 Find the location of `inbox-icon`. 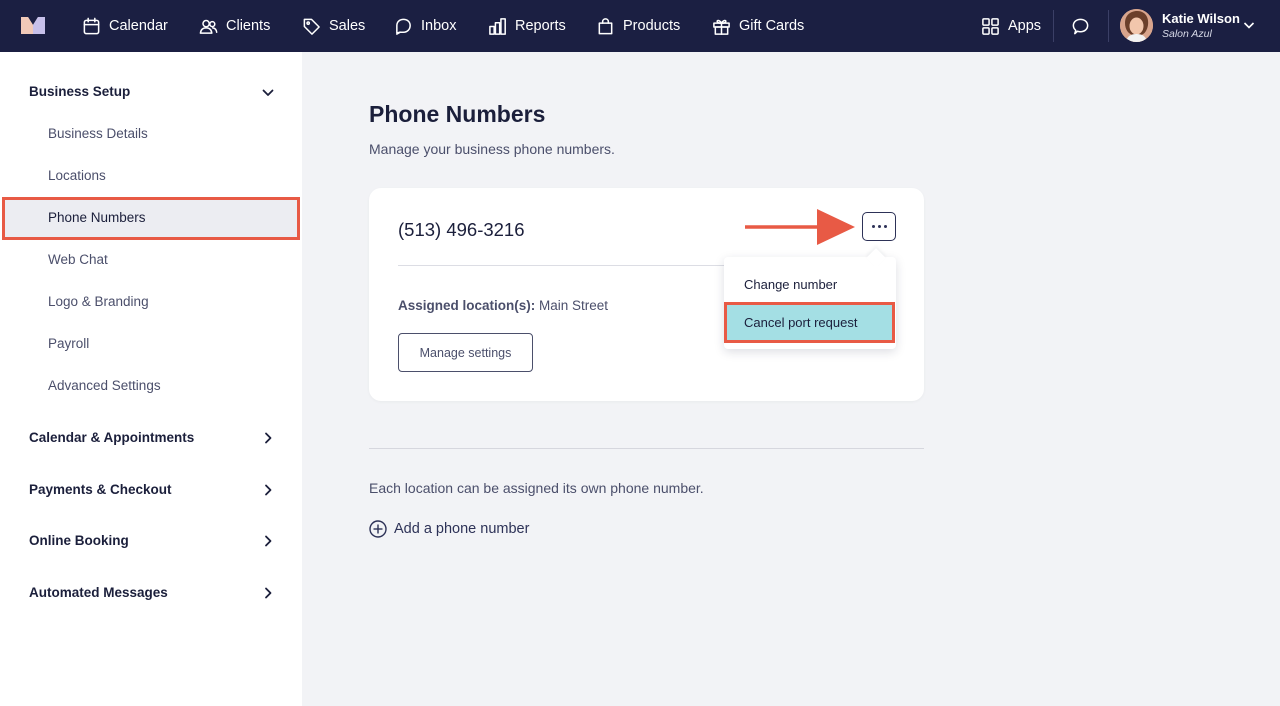

inbox-icon is located at coordinates (403, 26).